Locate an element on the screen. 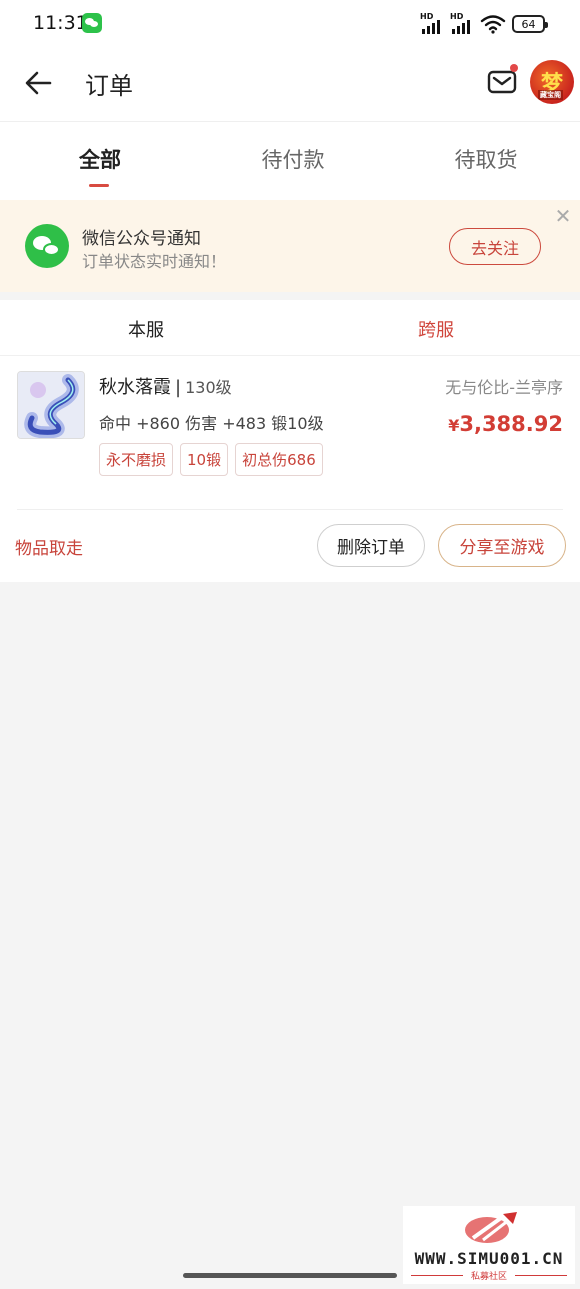  wechat-icon is located at coordinates (47, 246).